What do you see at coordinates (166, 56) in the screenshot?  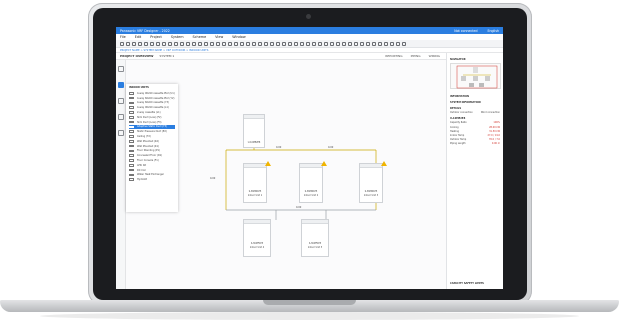 I see `tab-system: SYSTEM 1` at bounding box center [166, 56].